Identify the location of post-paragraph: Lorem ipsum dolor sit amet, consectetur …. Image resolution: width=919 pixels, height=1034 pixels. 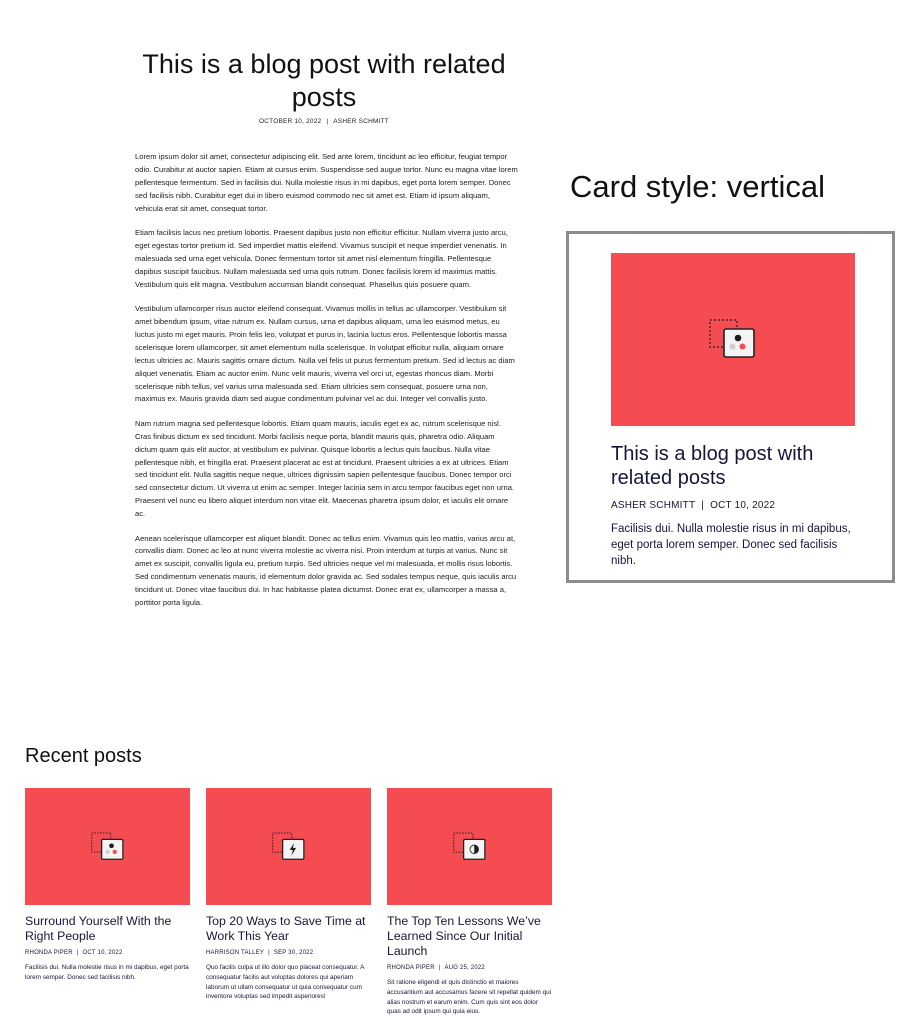
(326, 182).